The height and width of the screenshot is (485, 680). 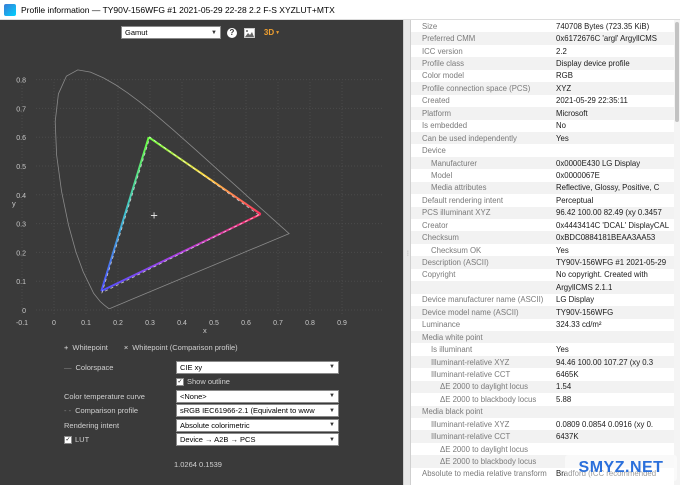 I want to click on y-tick-label: 0.6, so click(x=21, y=138).